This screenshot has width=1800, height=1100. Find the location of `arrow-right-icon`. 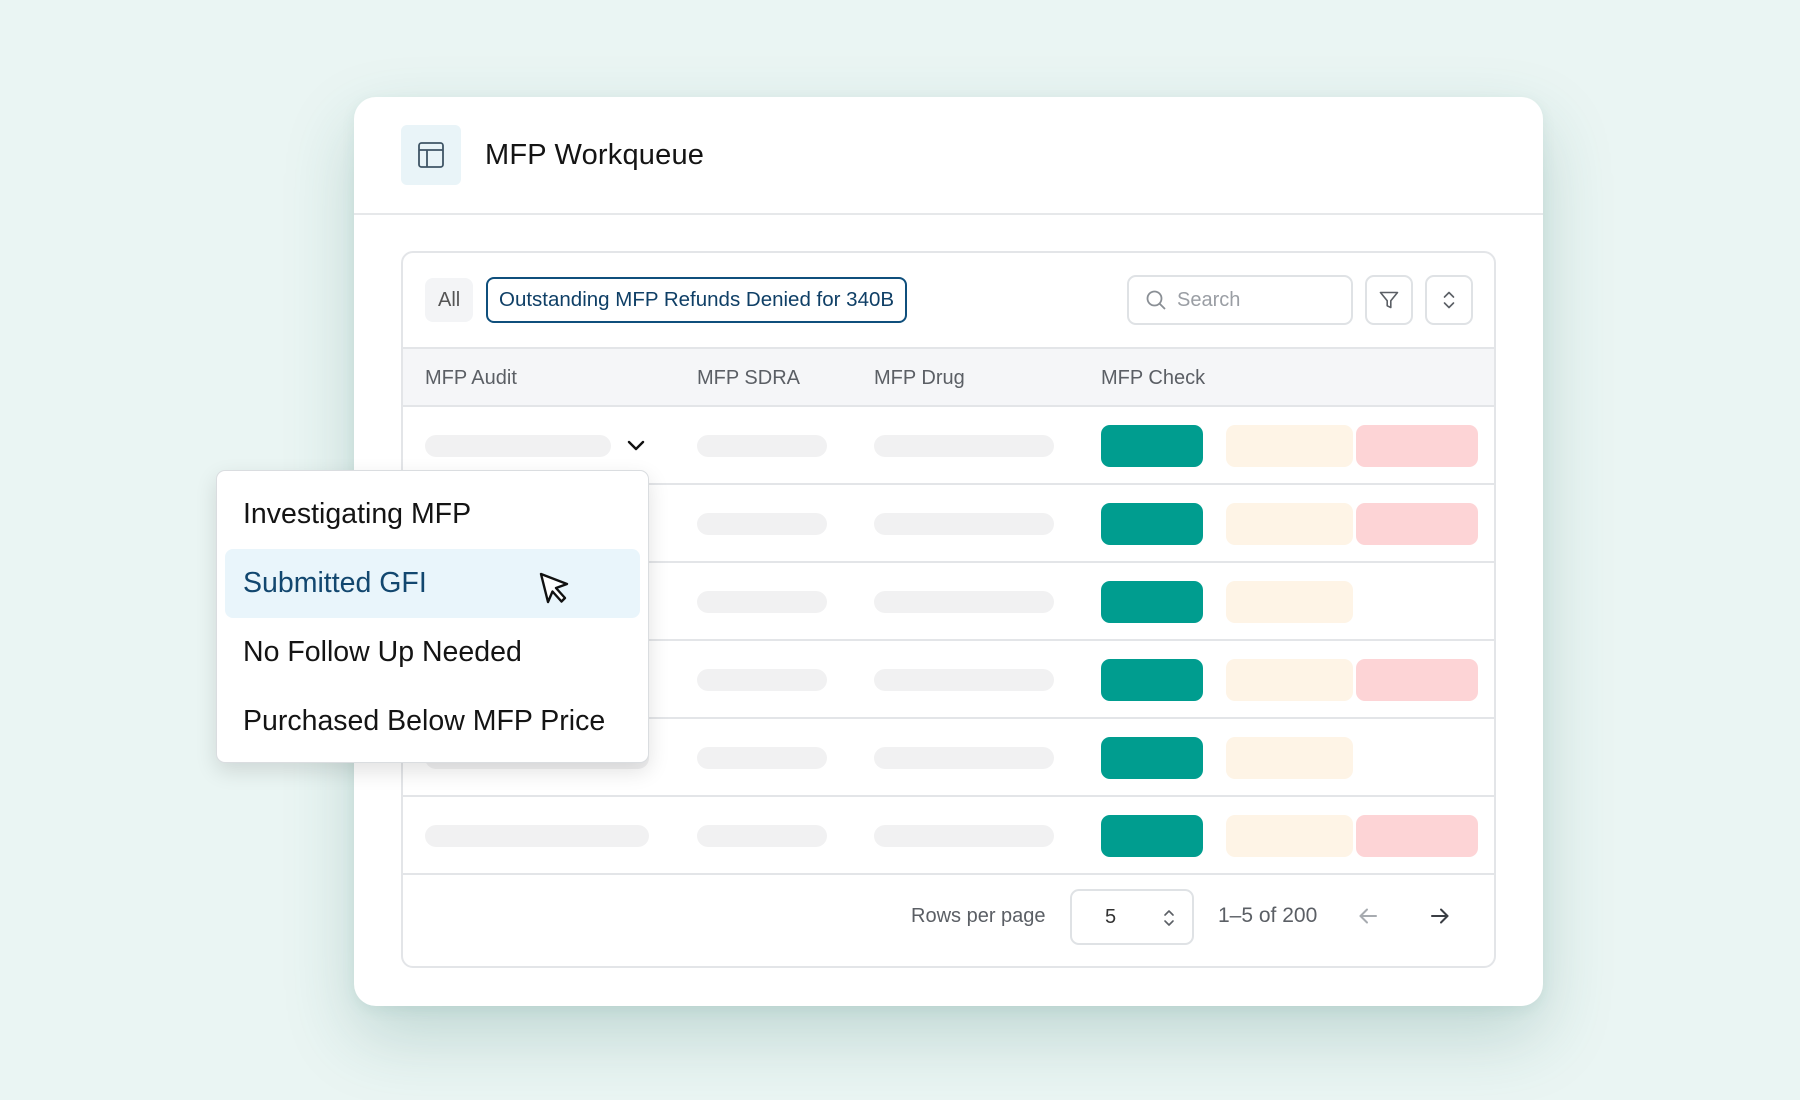

arrow-right-icon is located at coordinates (1440, 916).